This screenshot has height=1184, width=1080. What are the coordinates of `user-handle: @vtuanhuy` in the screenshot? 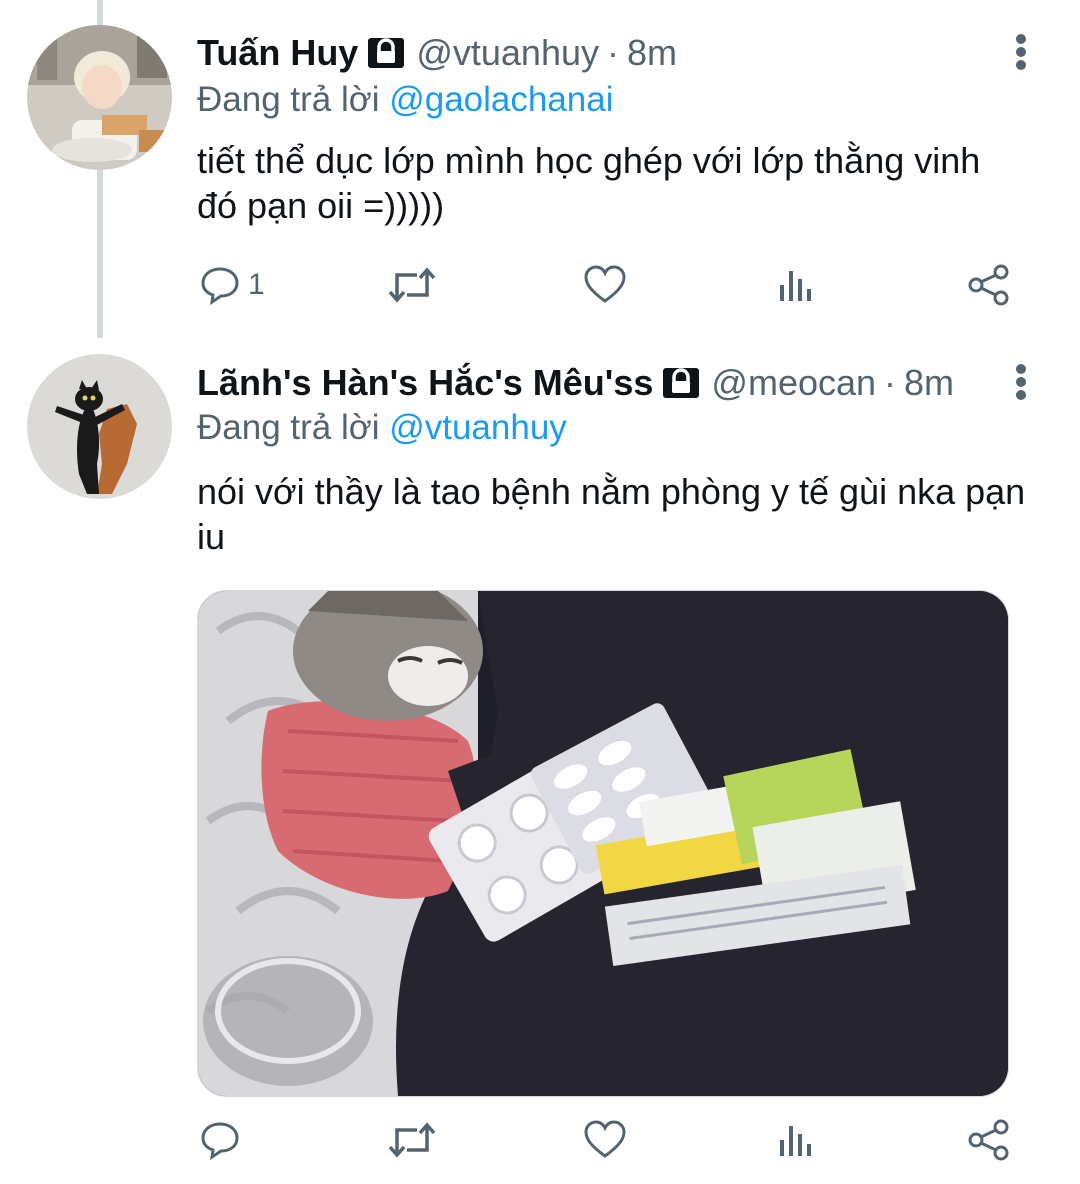 It's located at (507, 53).